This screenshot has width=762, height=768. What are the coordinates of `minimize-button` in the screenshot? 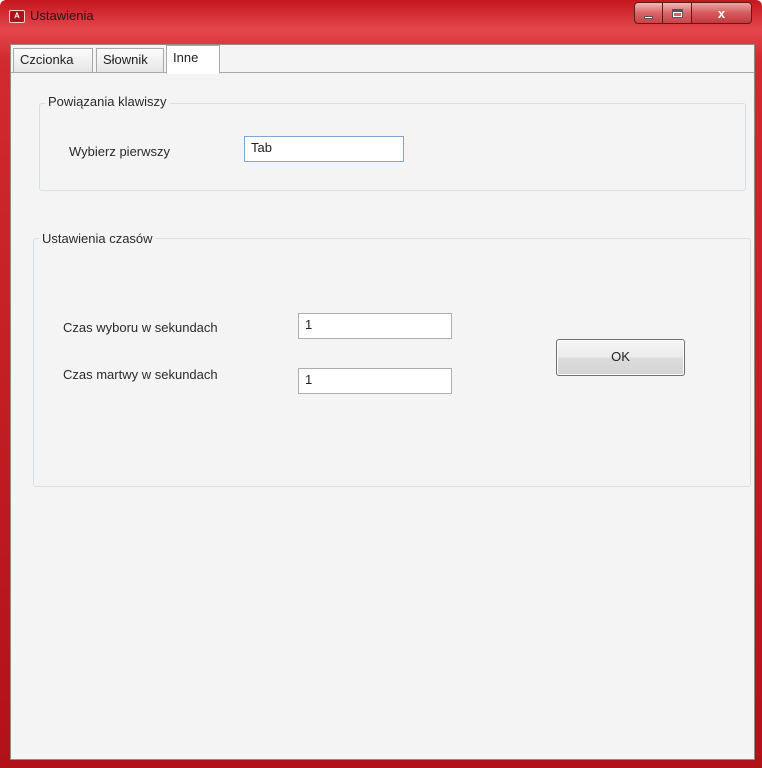 It's located at (648, 13).